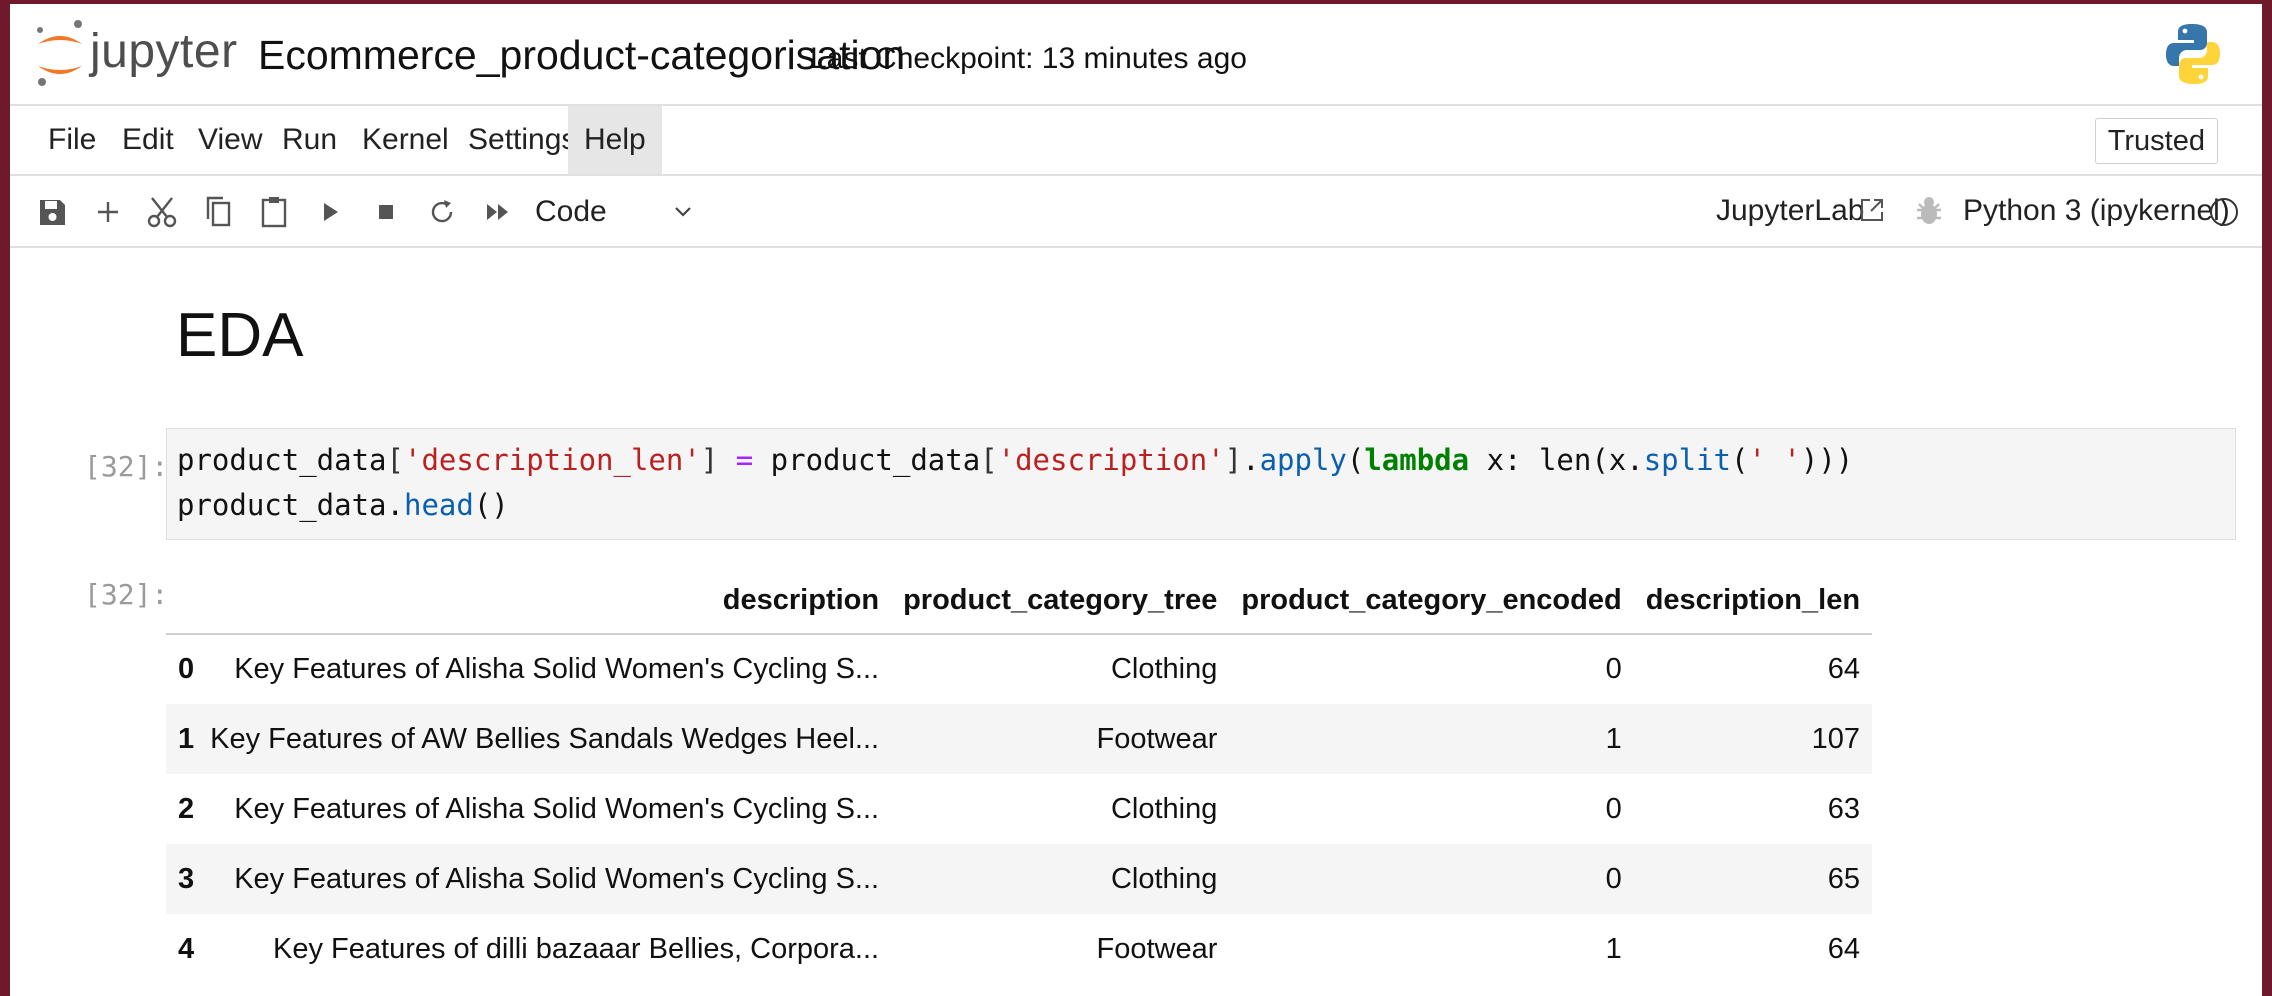 This screenshot has width=2272, height=996. What do you see at coordinates (1753, 601) in the screenshot?
I see `column-header-description-len: description_len` at bounding box center [1753, 601].